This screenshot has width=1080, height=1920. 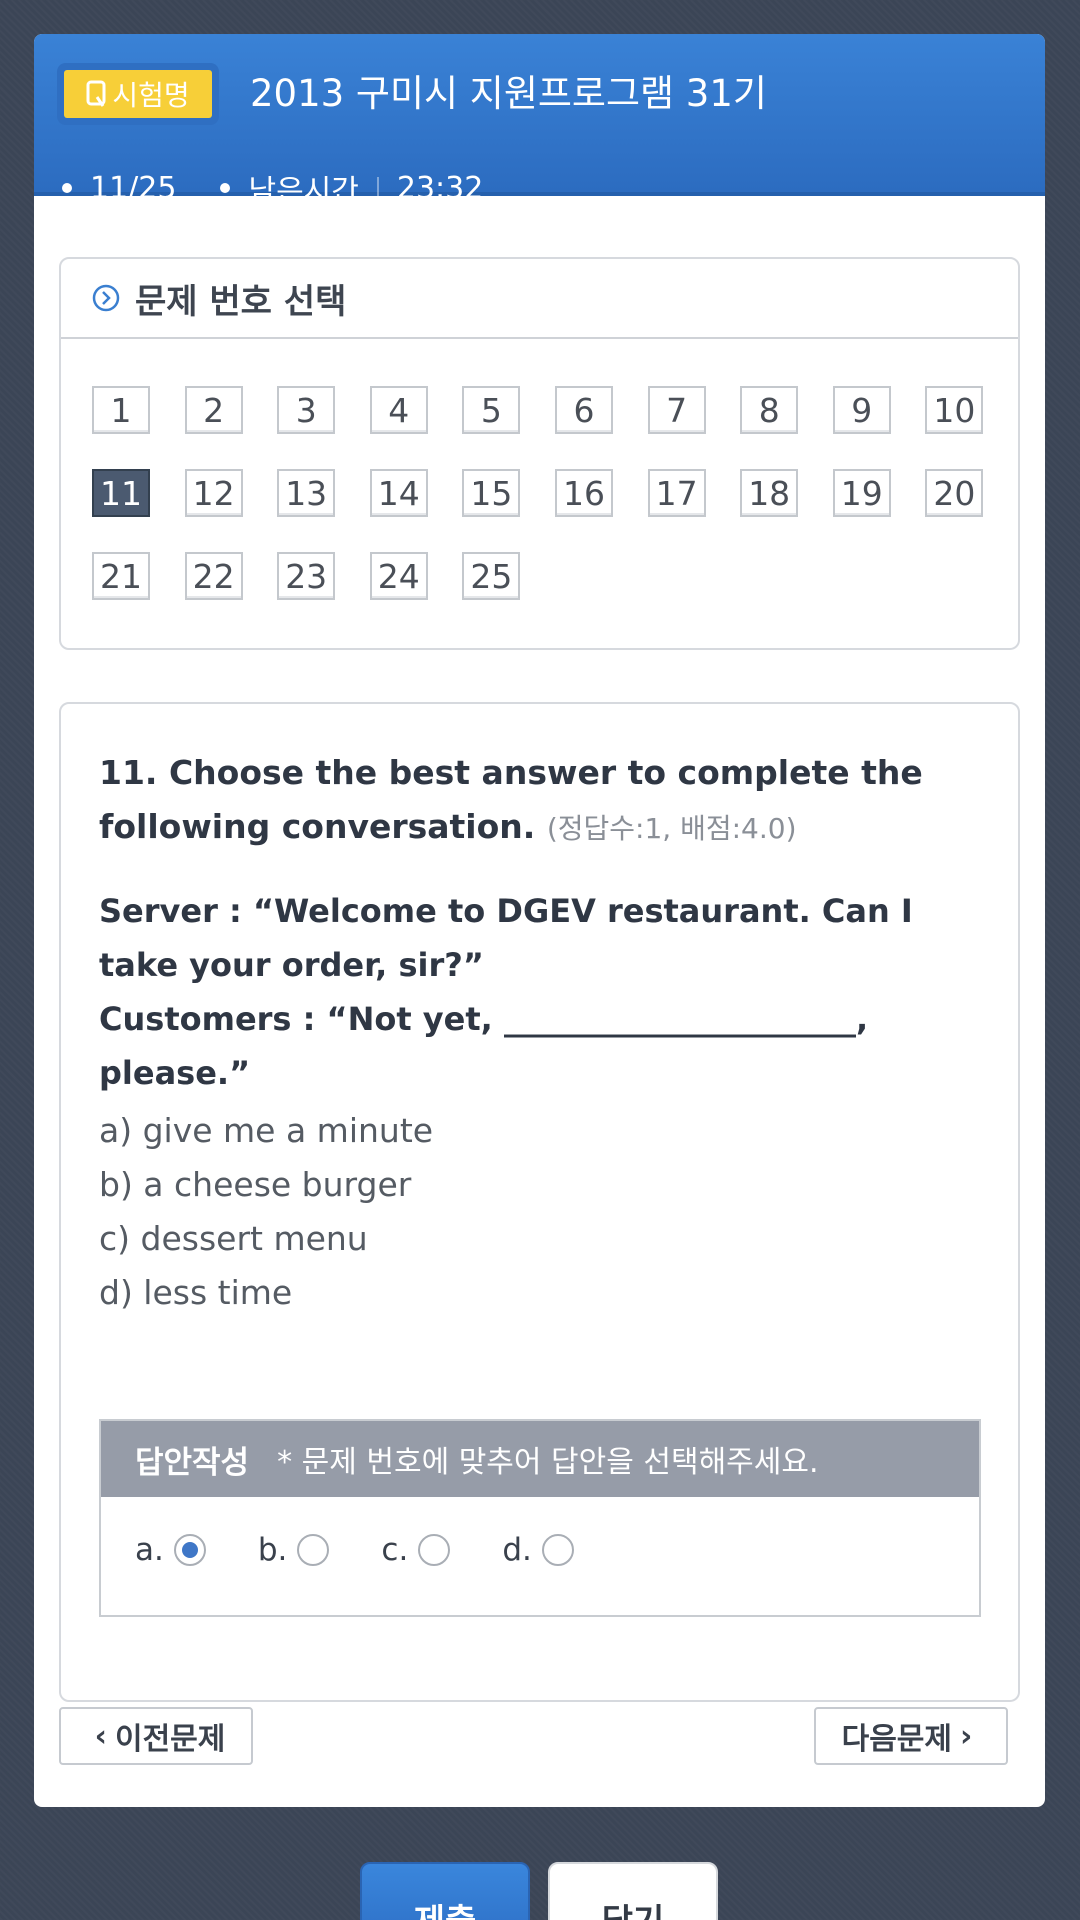 I want to click on chevron-right-icon: ›, so click(x=966, y=1736).